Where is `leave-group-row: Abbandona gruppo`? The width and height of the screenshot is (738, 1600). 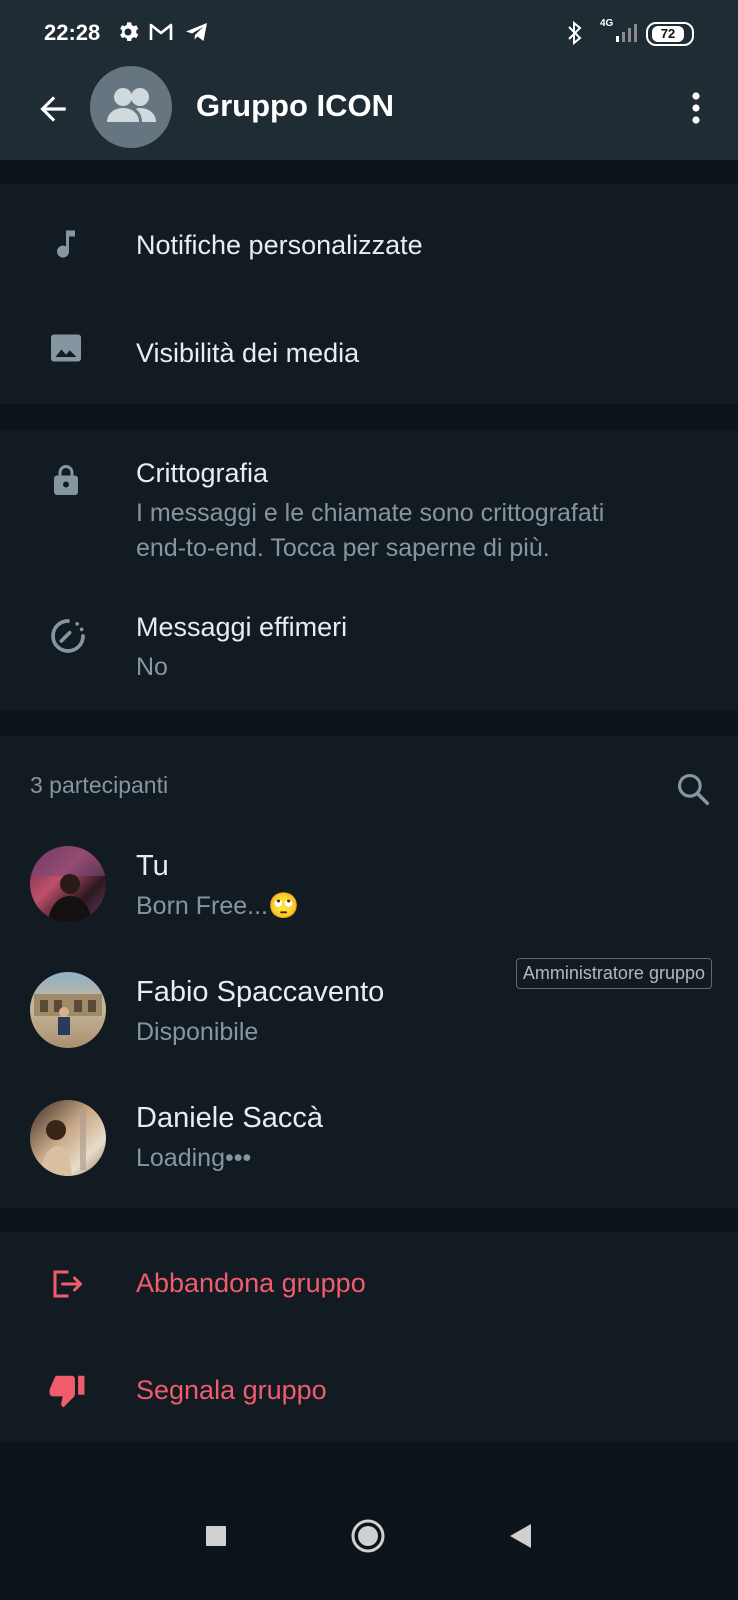 leave-group-row: Abbandona gruppo is located at coordinates (369, 1284).